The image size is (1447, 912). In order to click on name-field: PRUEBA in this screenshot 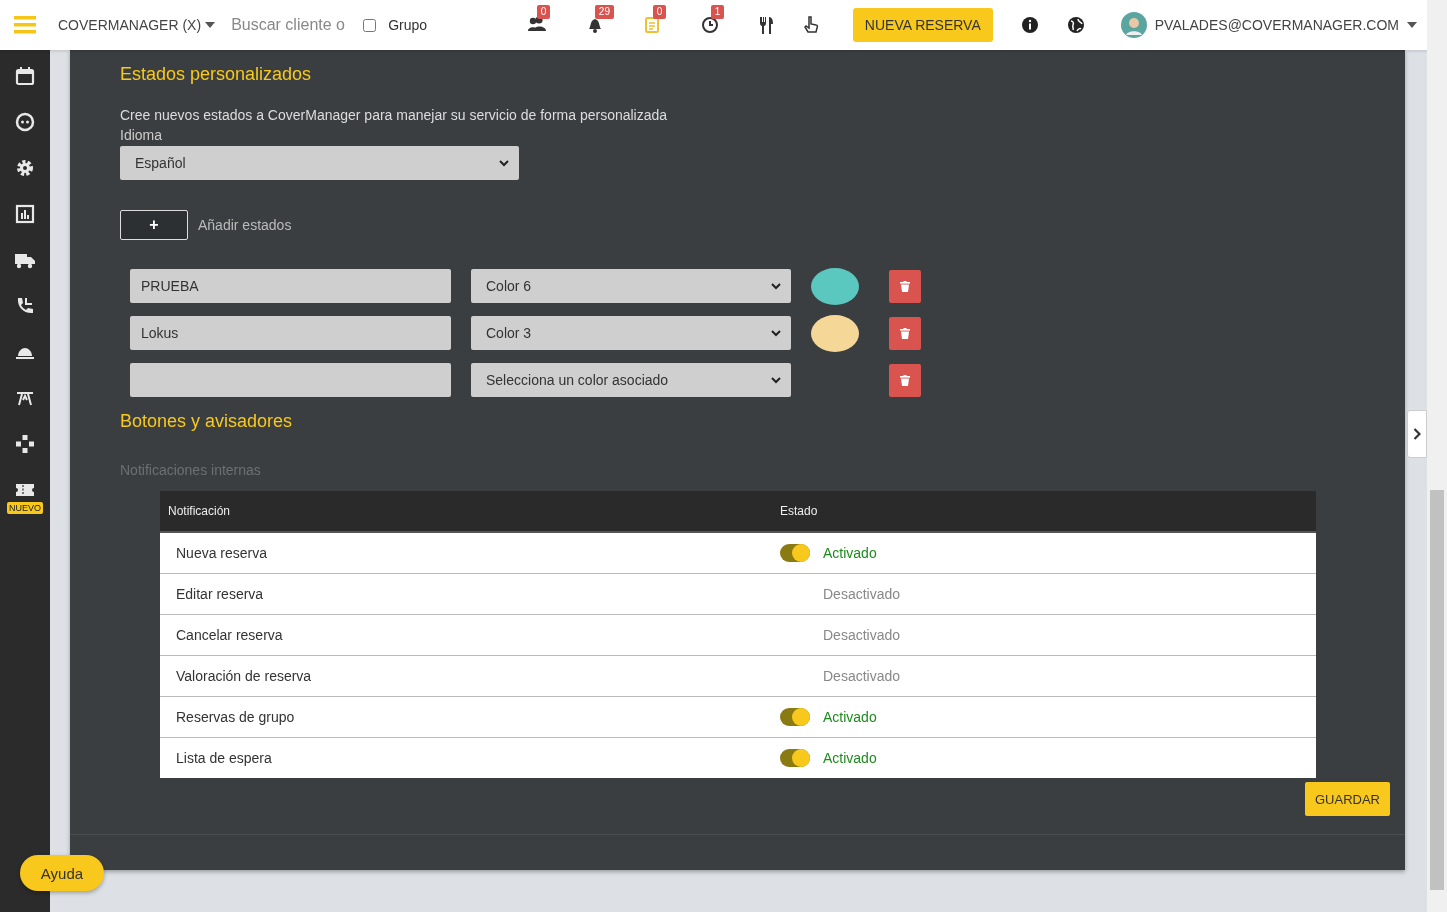, I will do `click(290, 286)`.